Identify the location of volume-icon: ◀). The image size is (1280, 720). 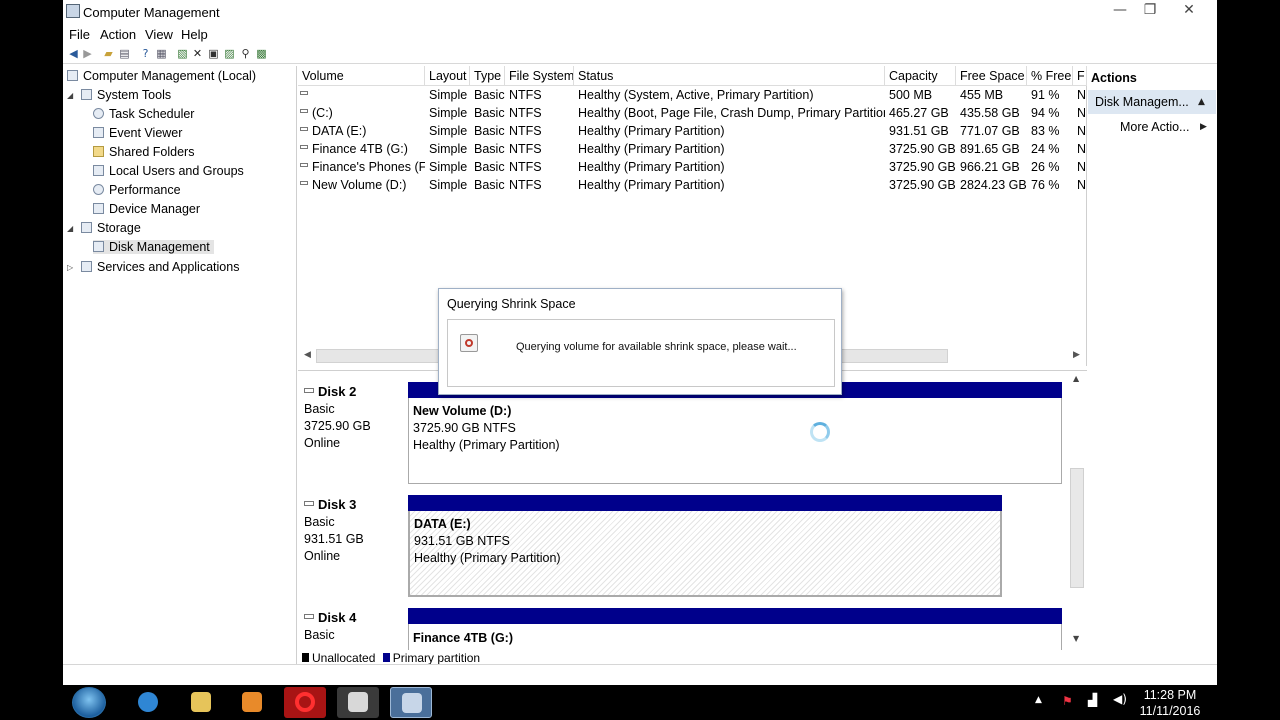
(1120, 699).